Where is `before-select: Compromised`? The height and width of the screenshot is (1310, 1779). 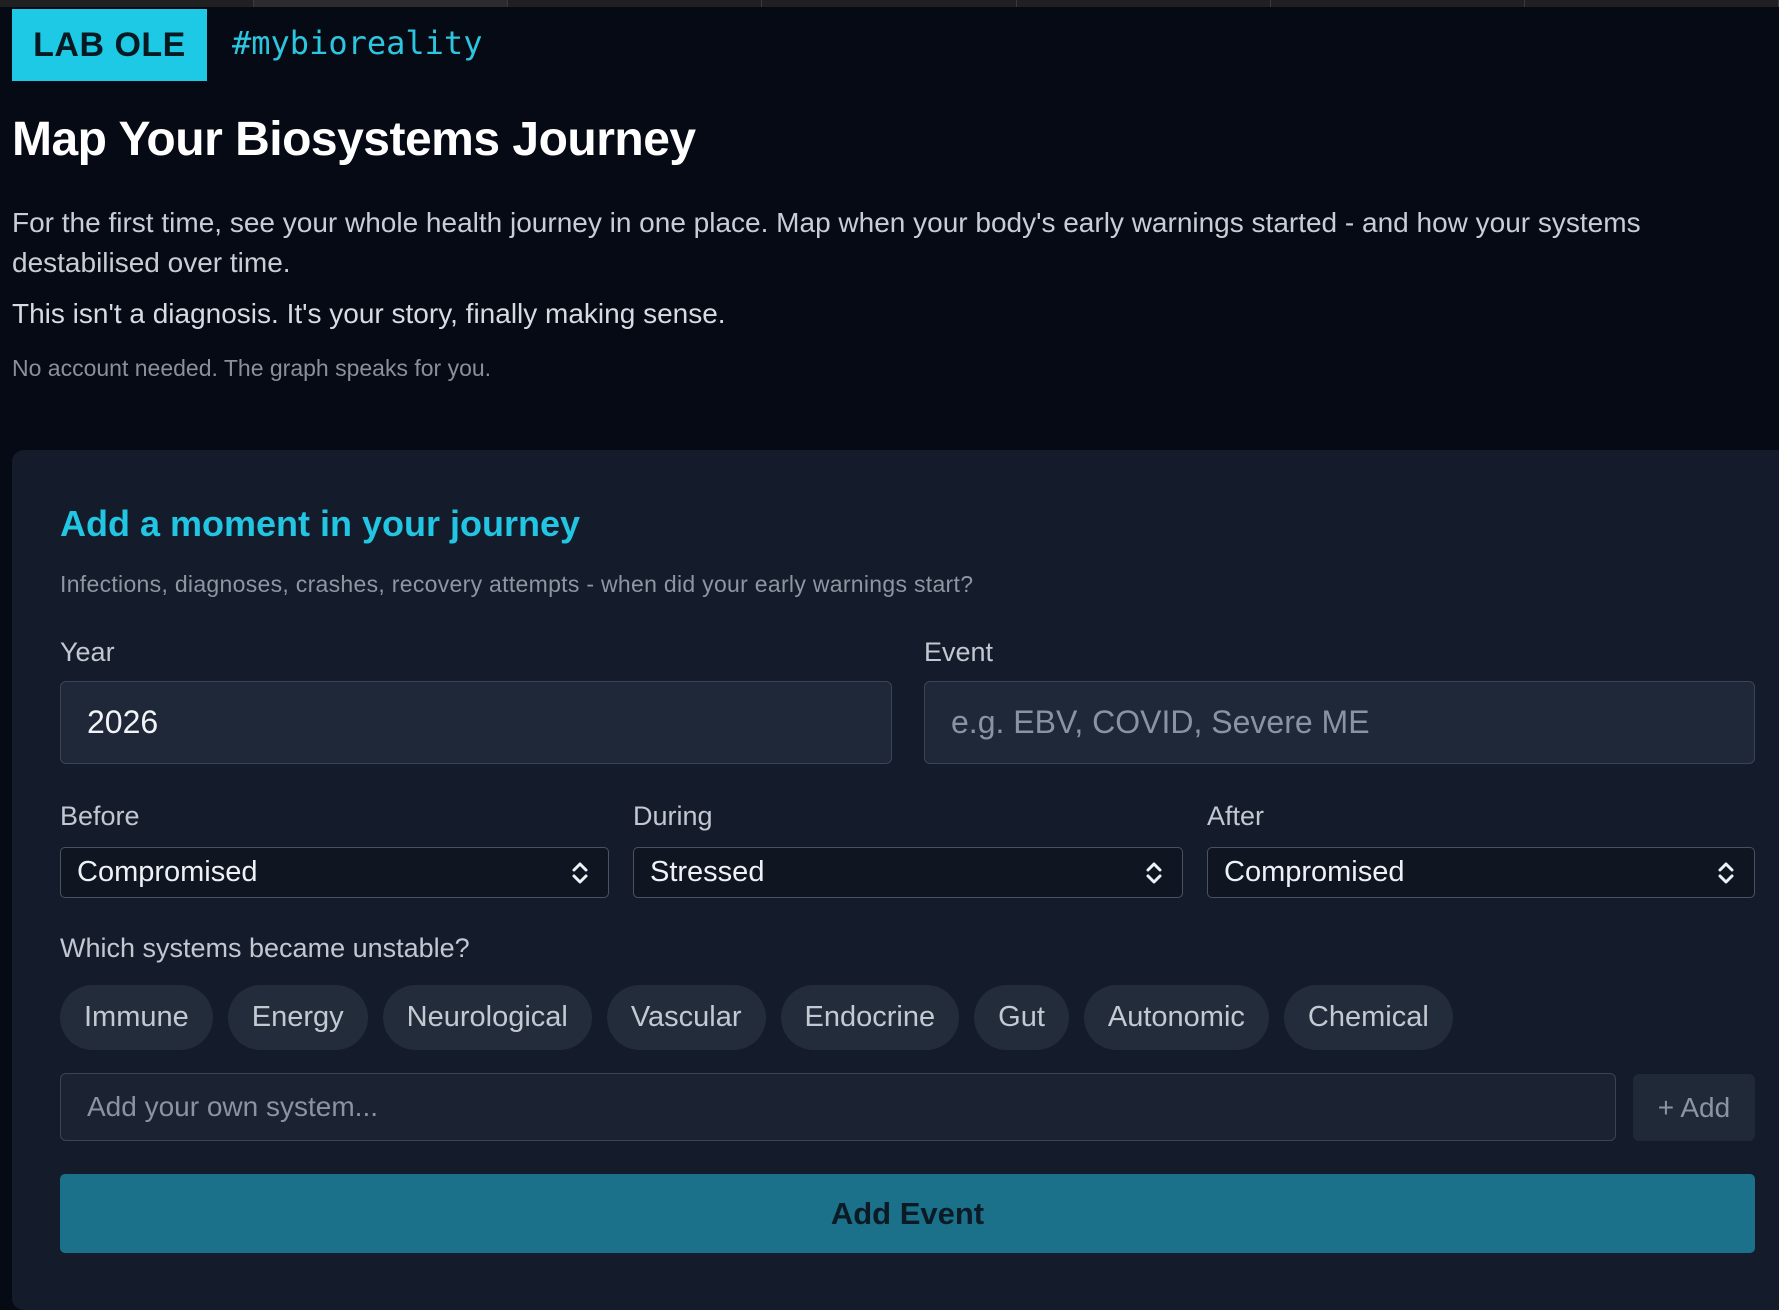 before-select: Compromised is located at coordinates (334, 872).